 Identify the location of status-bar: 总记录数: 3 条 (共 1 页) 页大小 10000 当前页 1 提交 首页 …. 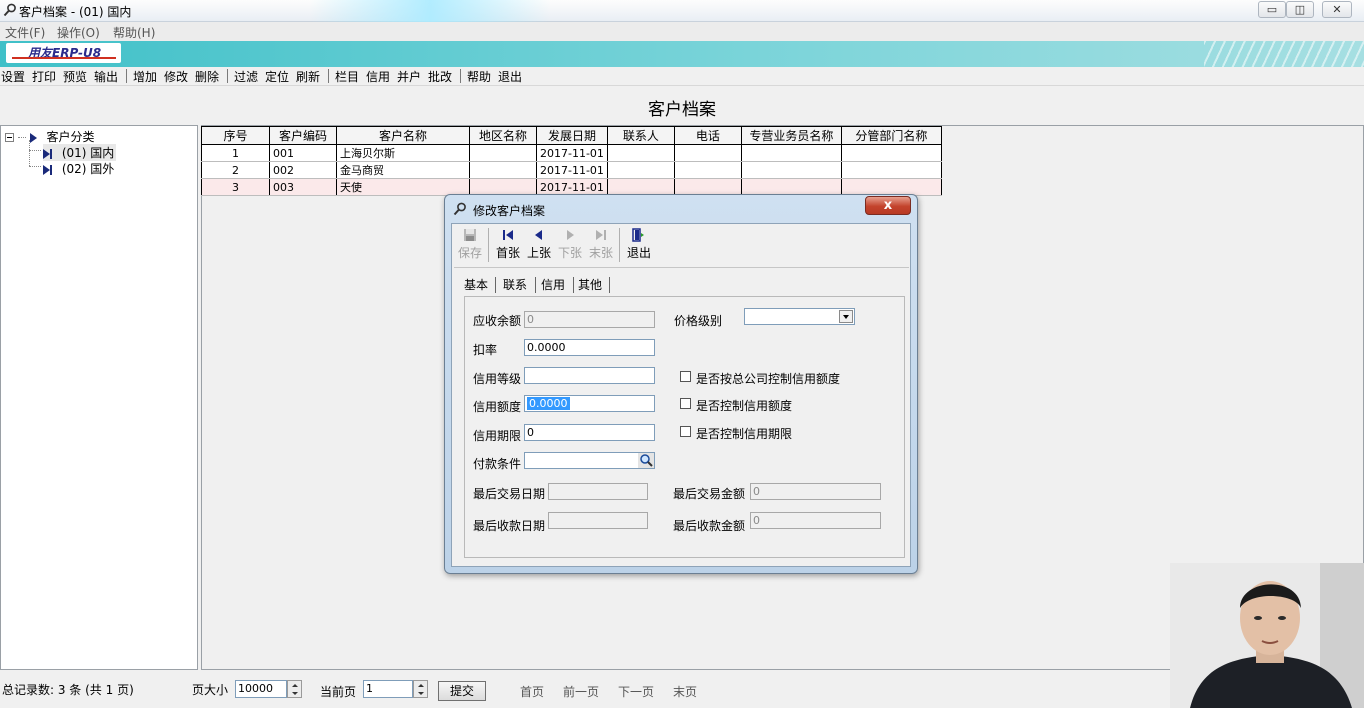
(682, 692).